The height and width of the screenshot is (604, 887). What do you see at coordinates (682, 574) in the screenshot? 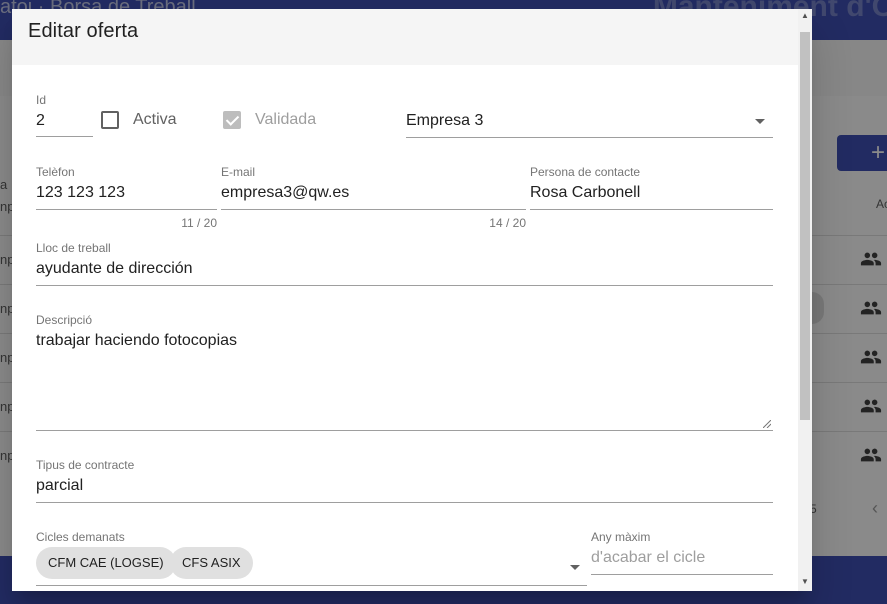
I see `max-year-underline` at bounding box center [682, 574].